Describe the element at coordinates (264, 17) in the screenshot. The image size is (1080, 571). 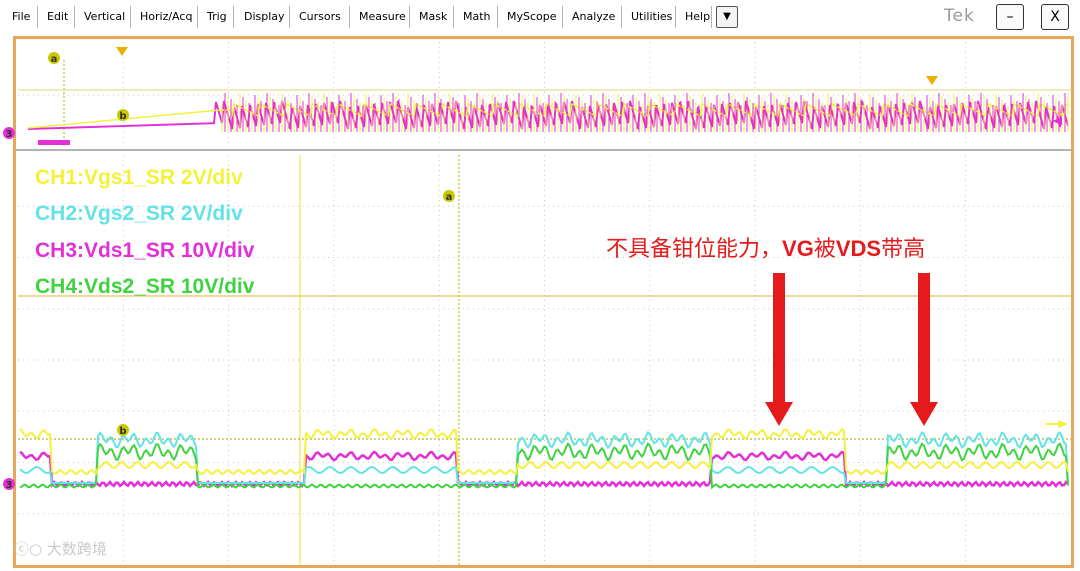
I see `menu-item-display: Display` at that location.